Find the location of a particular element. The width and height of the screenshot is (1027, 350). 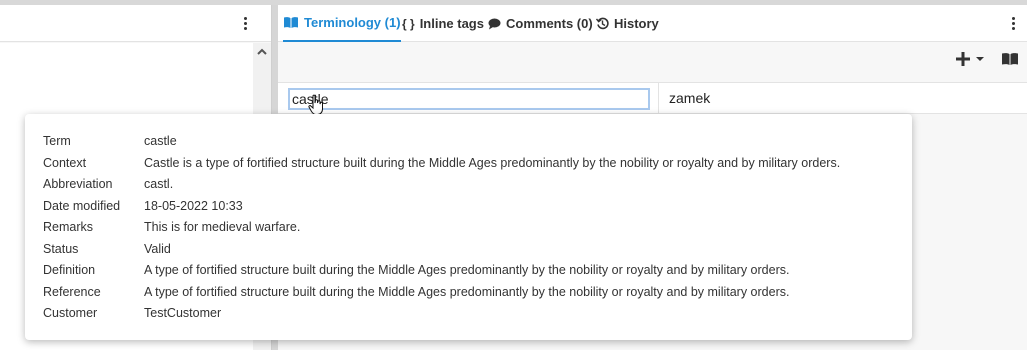

left-more-options-icon is located at coordinates (245, 24).